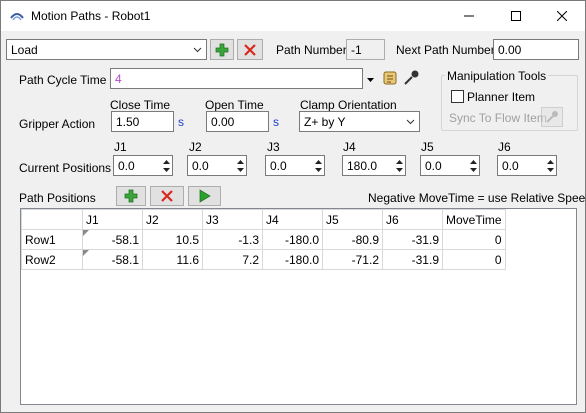 The height and width of the screenshot is (413, 586). Describe the element at coordinates (349, 147) in the screenshot. I see `joint-label-j4: J4` at that location.